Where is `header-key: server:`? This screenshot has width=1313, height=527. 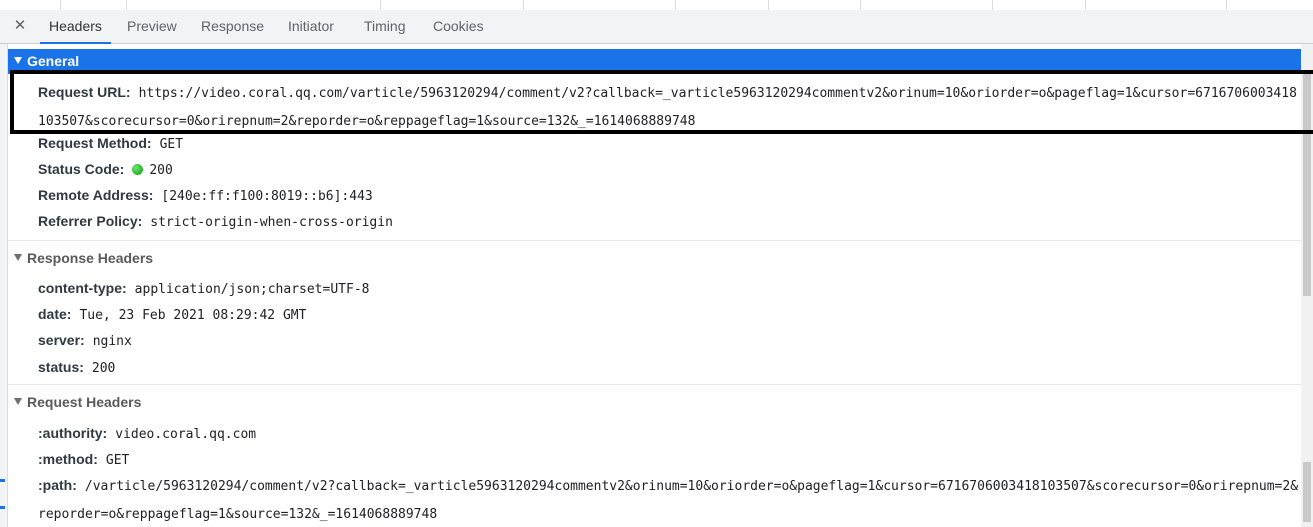 header-key: server: is located at coordinates (61, 340).